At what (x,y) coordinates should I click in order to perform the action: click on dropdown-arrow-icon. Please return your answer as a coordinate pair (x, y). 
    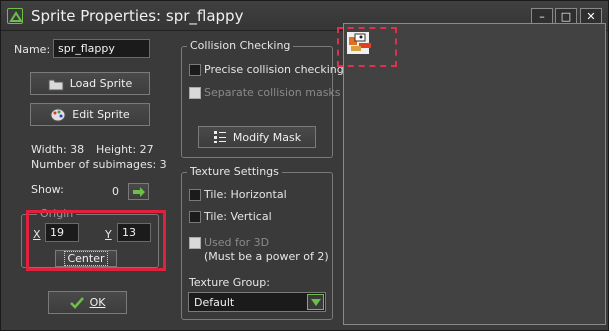
    Looking at the image, I should click on (315, 302).